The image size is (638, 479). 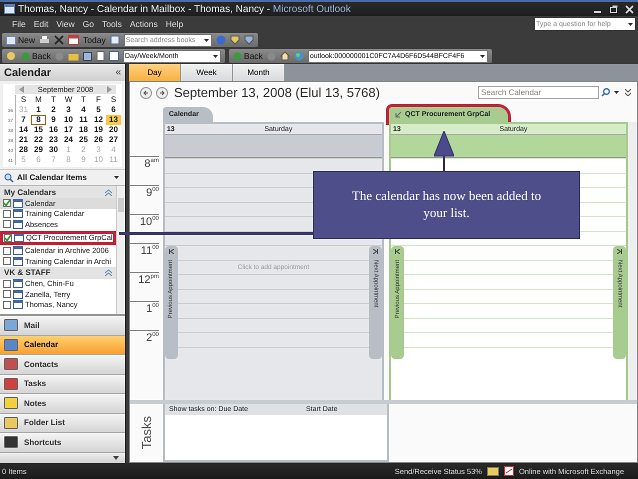 I want to click on day-cell: 16, so click(x=53, y=130).